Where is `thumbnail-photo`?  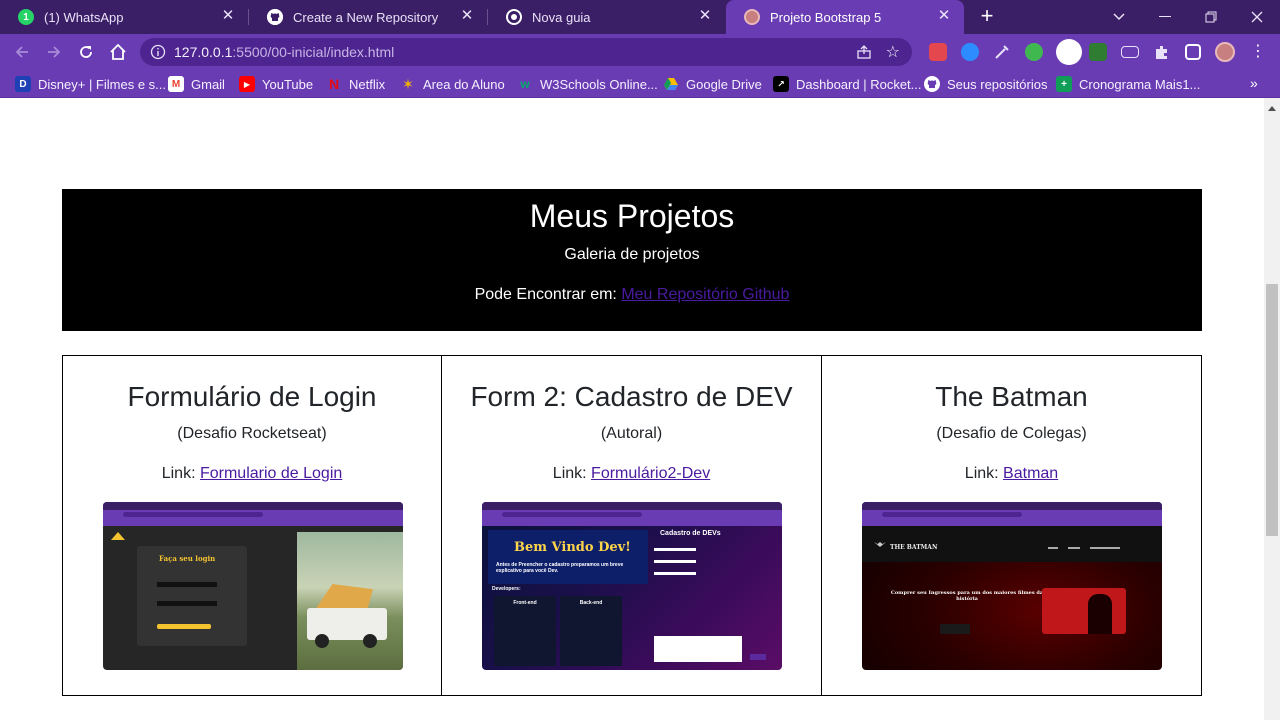 thumbnail-photo is located at coordinates (350, 601).